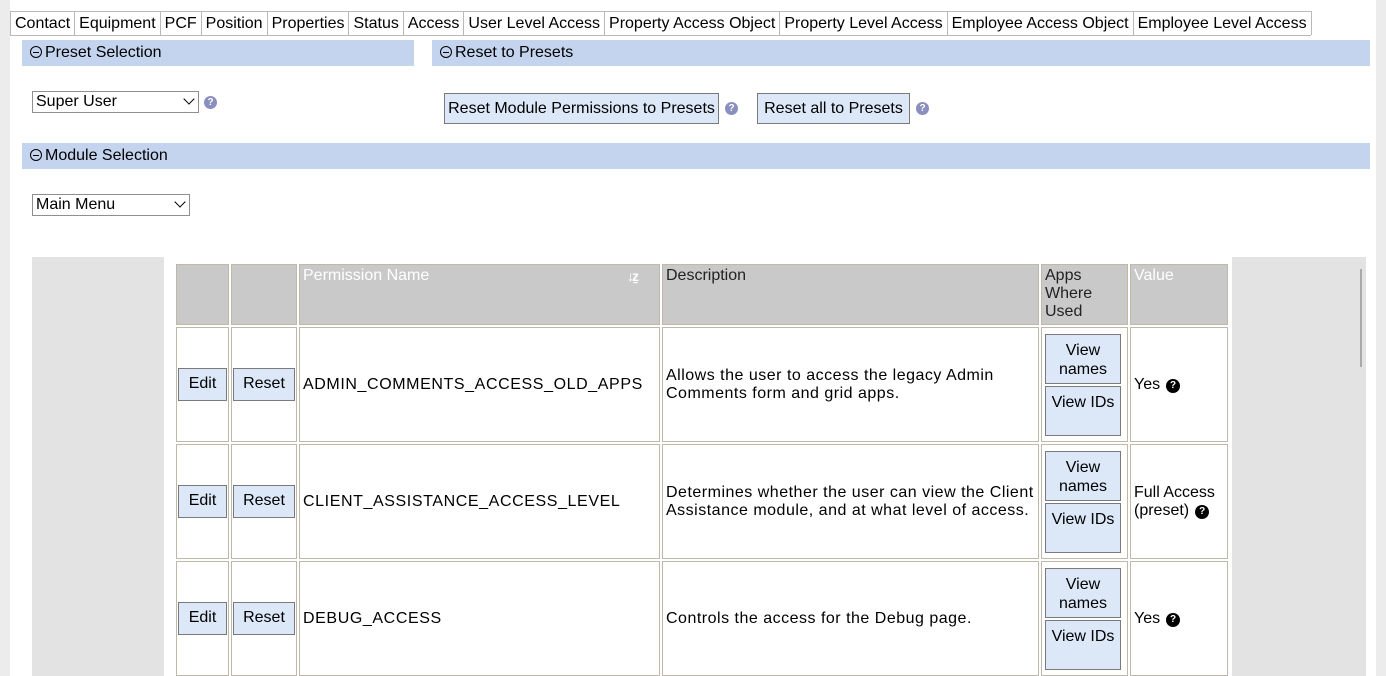  What do you see at coordinates (534, 23) in the screenshot?
I see `tab-user-level-access: User Level Access` at bounding box center [534, 23].